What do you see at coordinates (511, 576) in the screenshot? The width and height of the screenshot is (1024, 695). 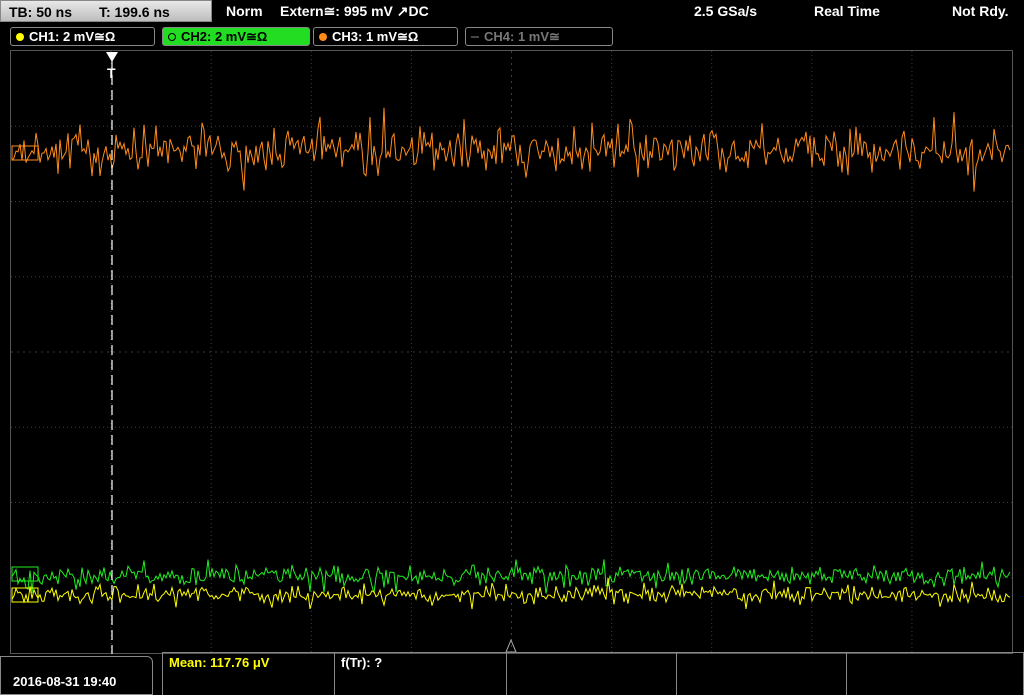 I see `ch2-trace` at bounding box center [511, 576].